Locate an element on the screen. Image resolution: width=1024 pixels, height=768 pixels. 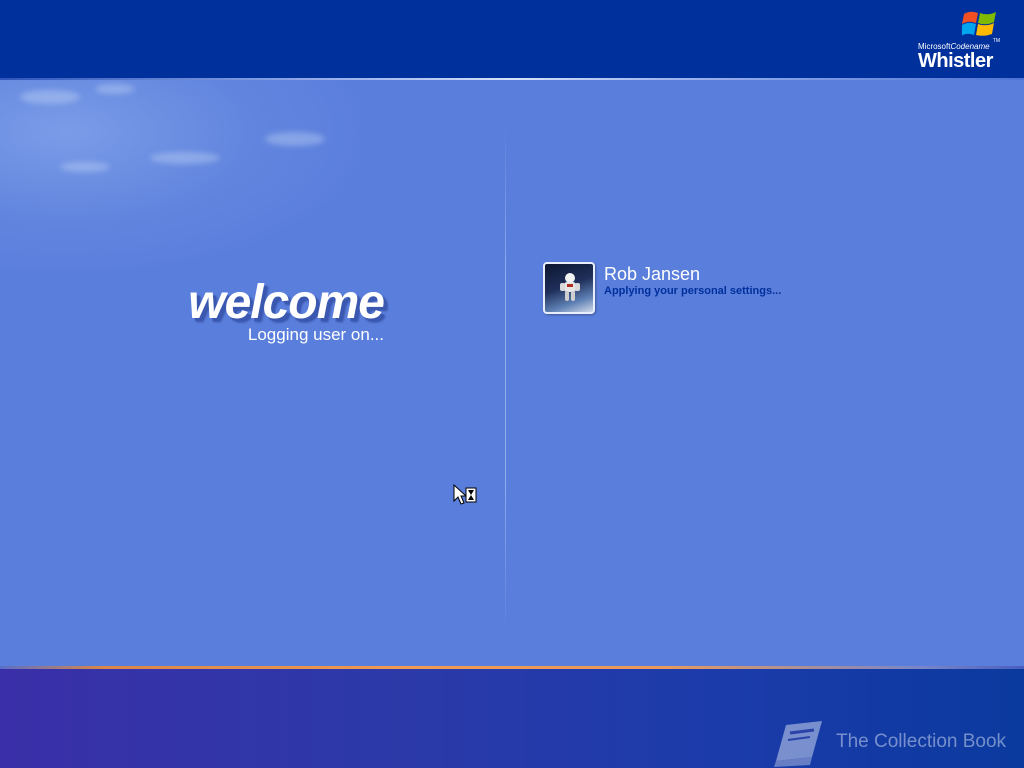
user-name: Rob Jansen is located at coordinates (652, 274).